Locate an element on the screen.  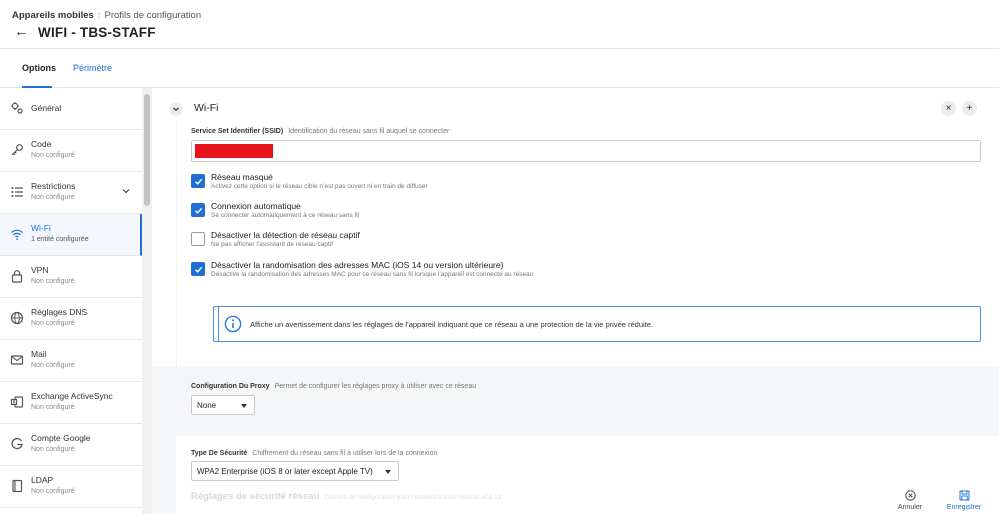
sidebar-item-label: Réglages DNS is located at coordinates (59, 312).